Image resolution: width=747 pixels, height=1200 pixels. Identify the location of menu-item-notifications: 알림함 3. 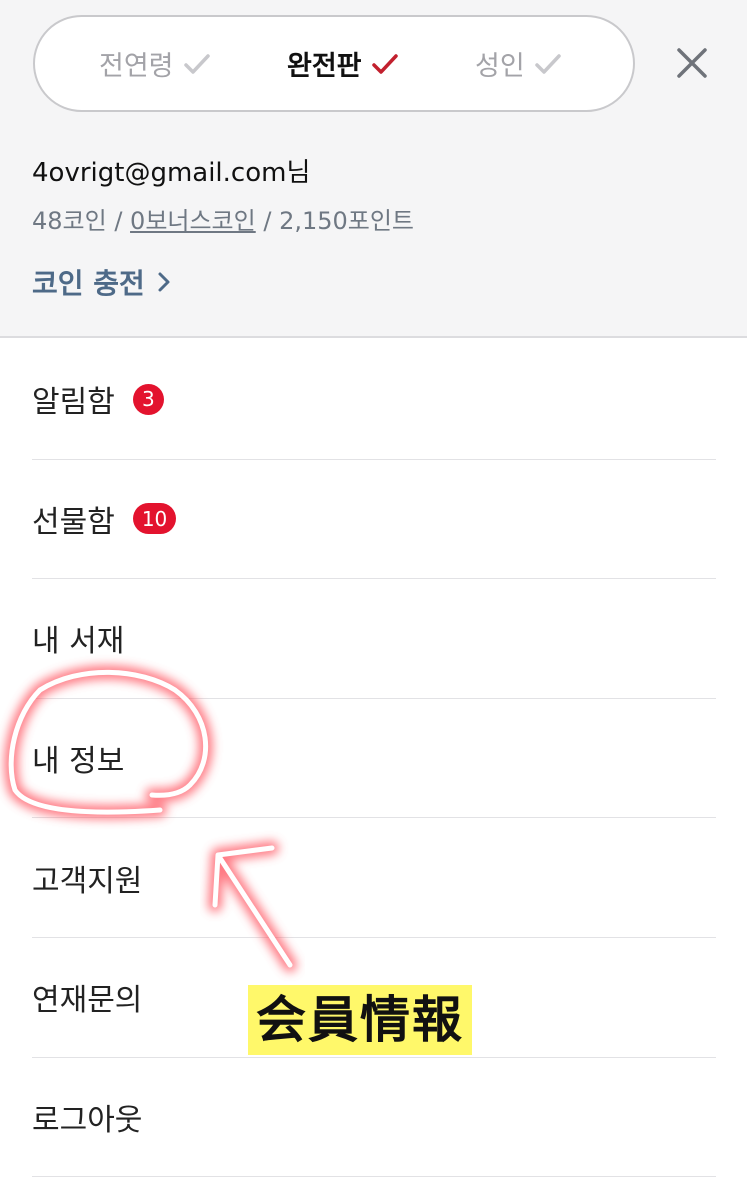
(374, 400).